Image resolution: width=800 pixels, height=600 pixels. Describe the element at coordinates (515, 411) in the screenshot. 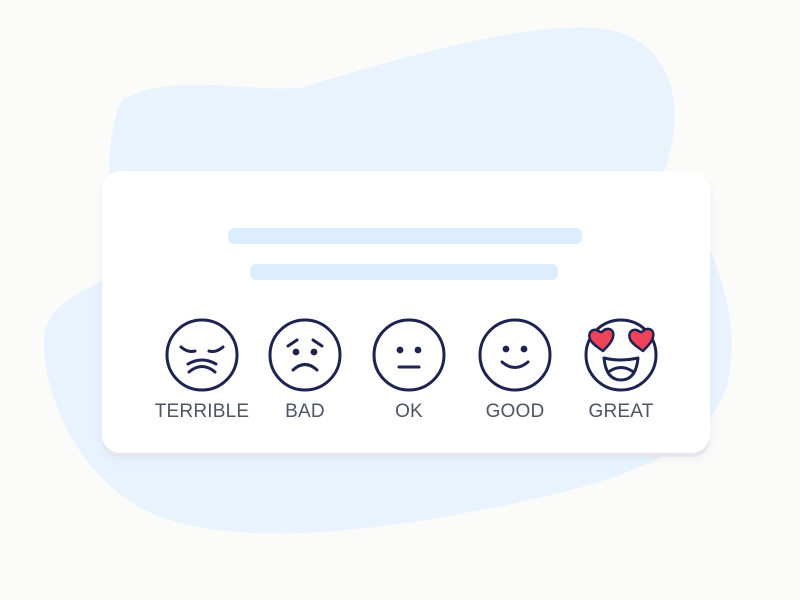

I see `rating-label: GOOD` at that location.